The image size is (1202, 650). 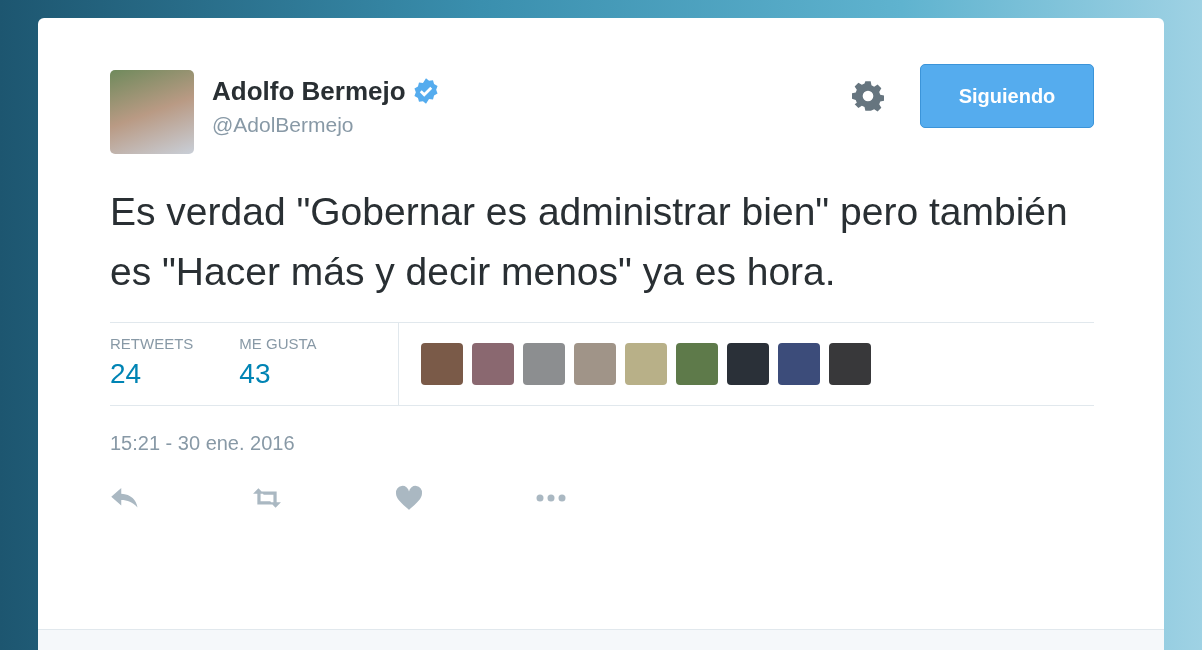 What do you see at coordinates (589, 242) in the screenshot?
I see `tweet-text: Es verdad "Gobernar es administrar bien" pero también es "Hacer más y decir menos" ya es hora.` at bounding box center [589, 242].